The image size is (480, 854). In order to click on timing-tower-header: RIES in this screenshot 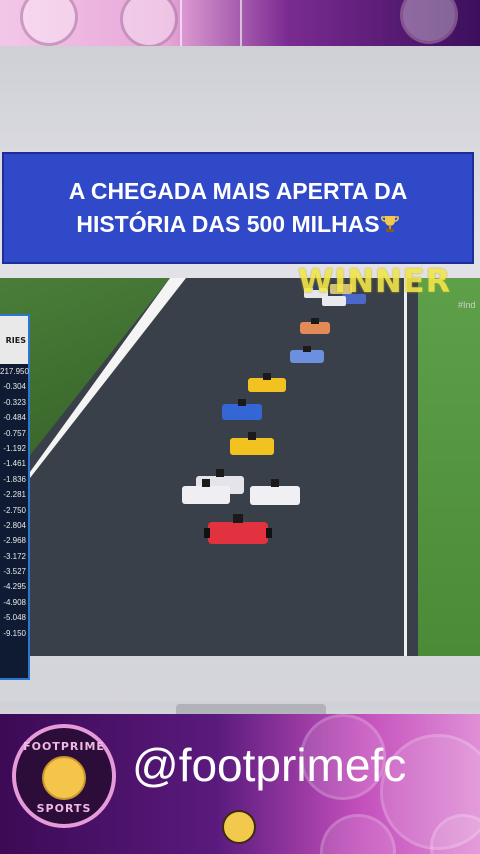, I will do `click(14, 340)`.